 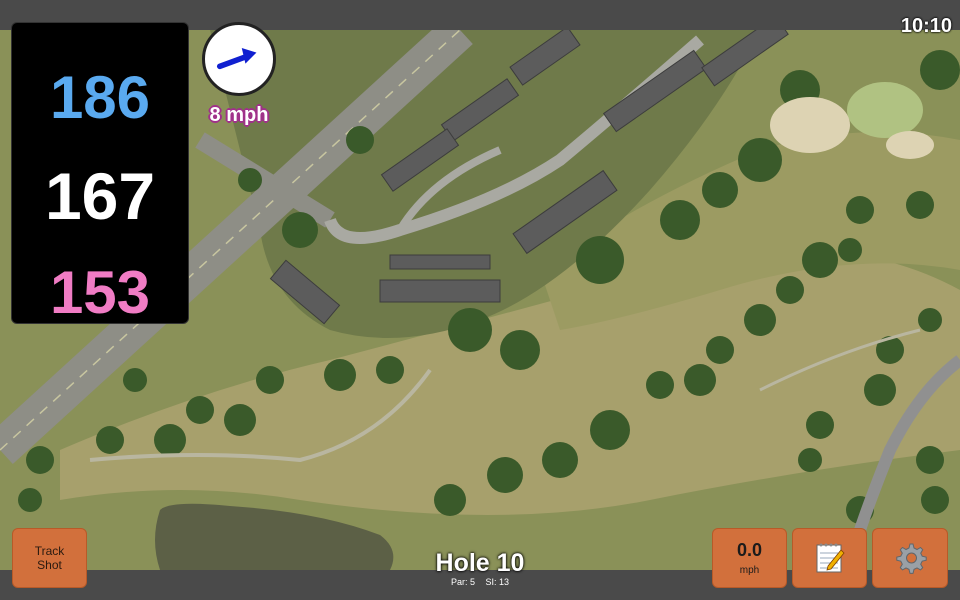 What do you see at coordinates (480, 582) in the screenshot?
I see `hole-info: Par: 5 SI: 13` at bounding box center [480, 582].